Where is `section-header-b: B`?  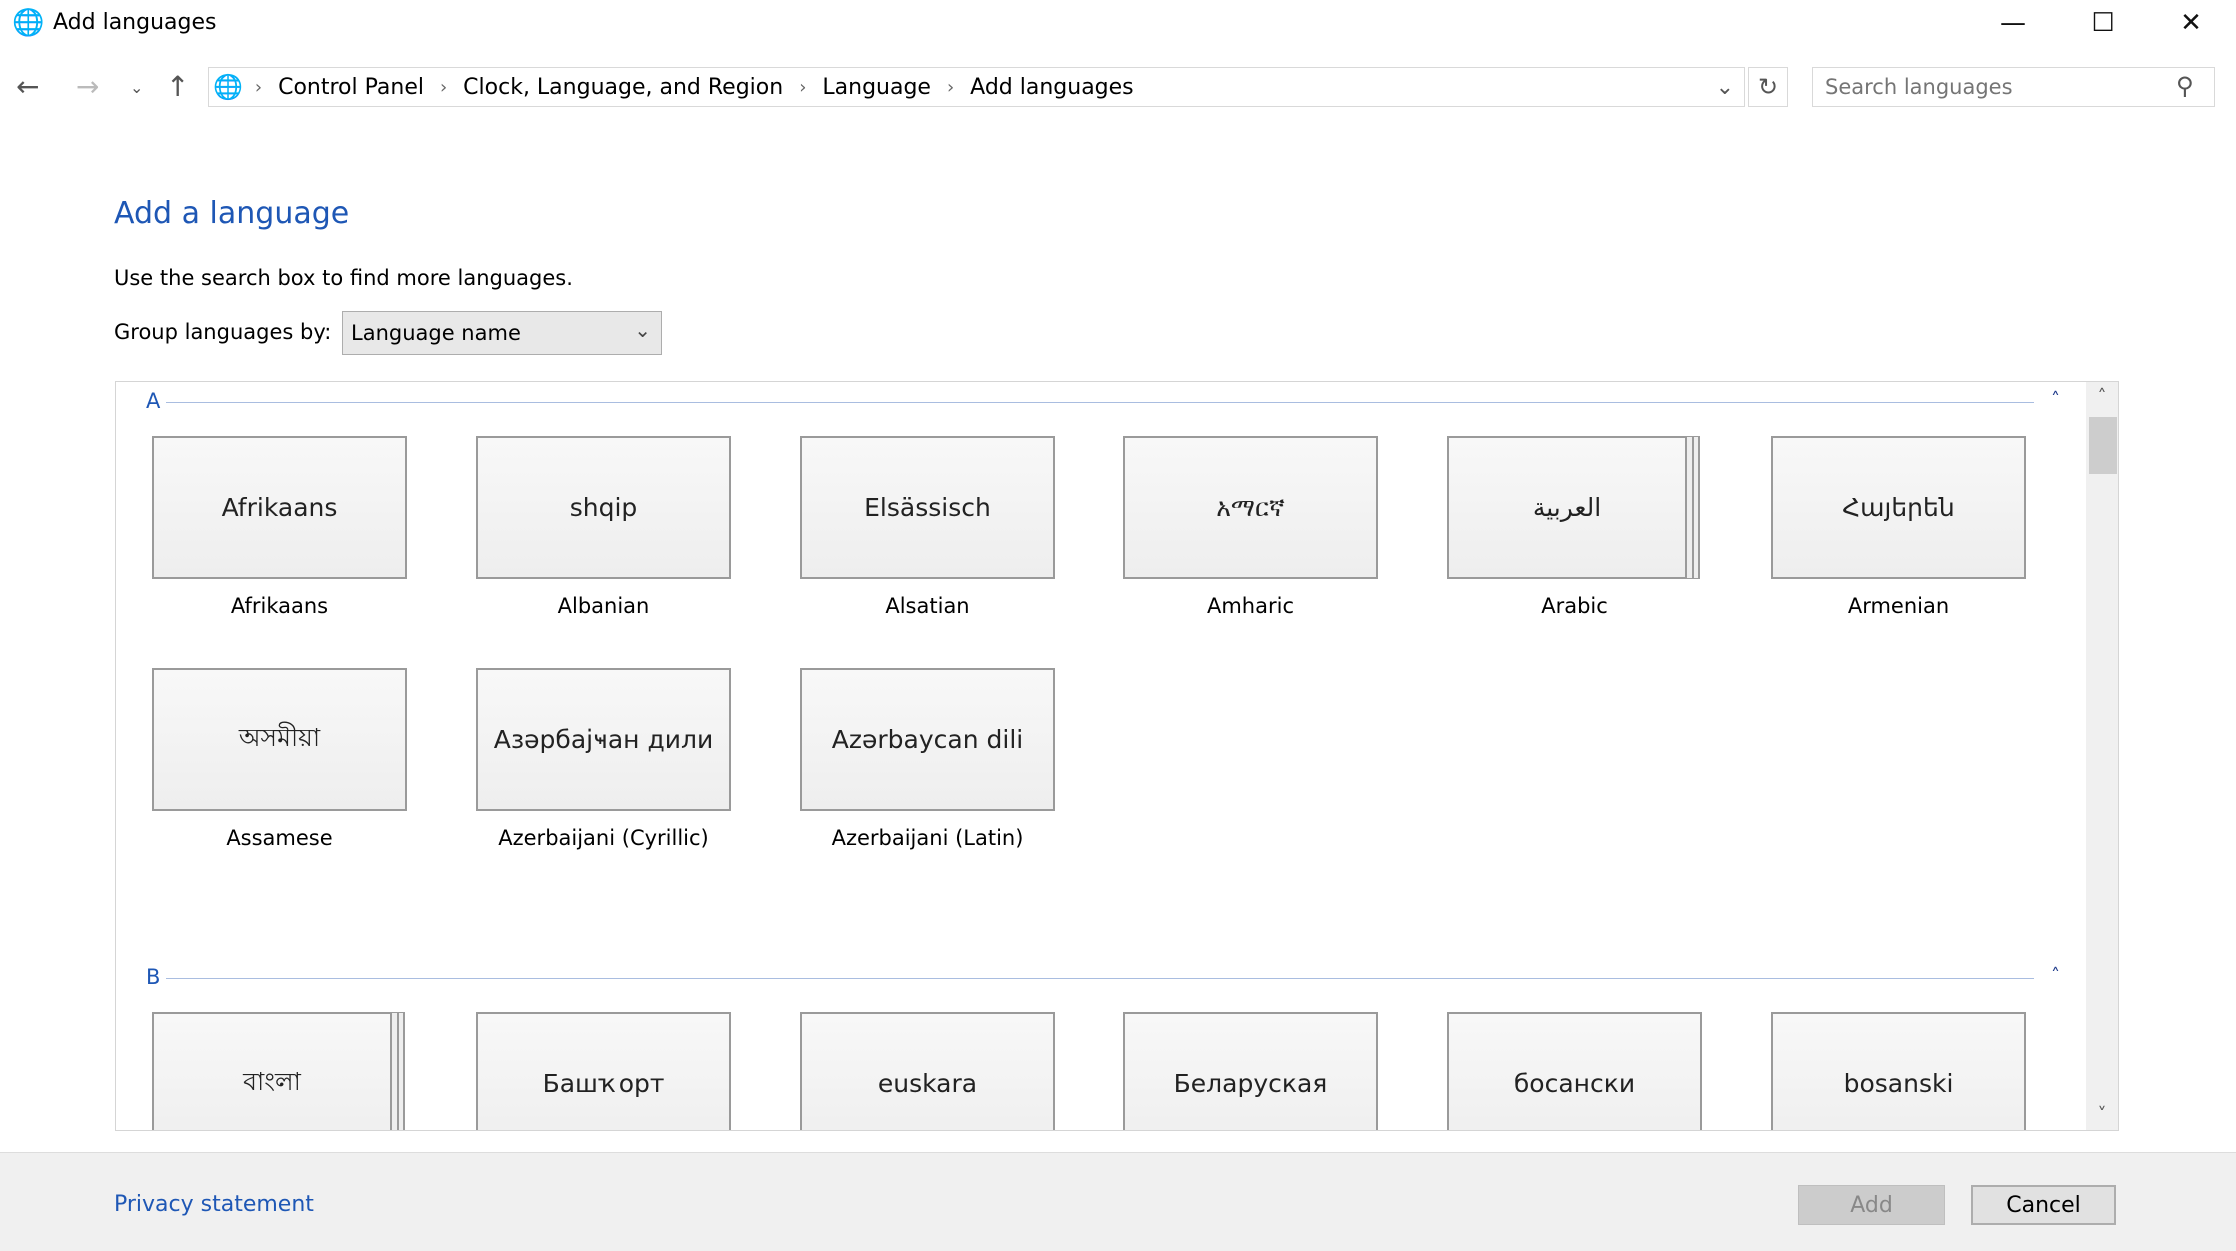
section-header-b: B is located at coordinates (153, 977).